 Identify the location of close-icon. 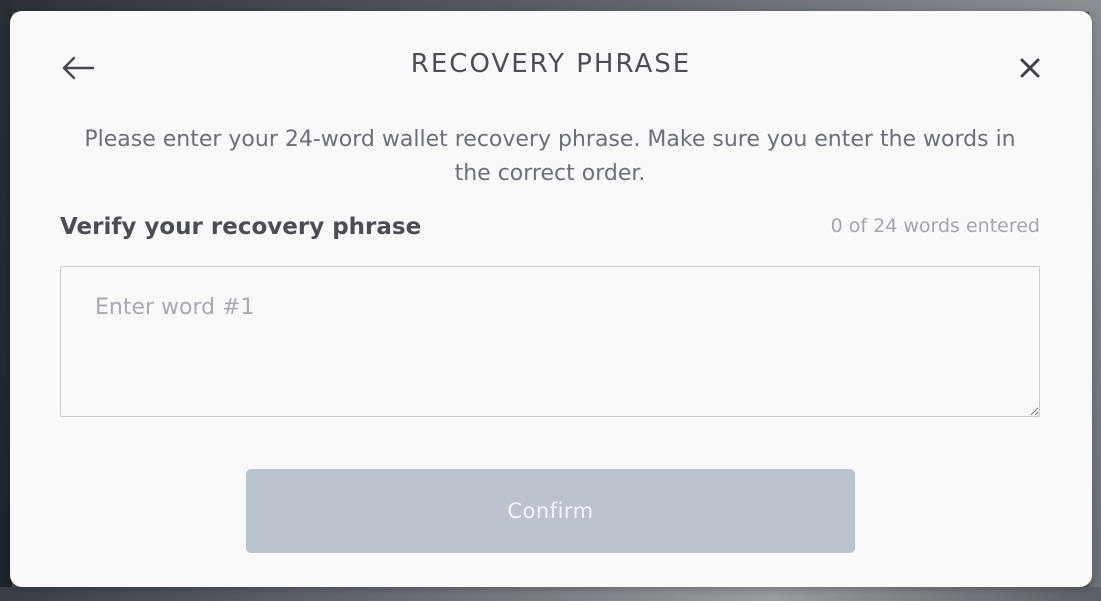
(1030, 68).